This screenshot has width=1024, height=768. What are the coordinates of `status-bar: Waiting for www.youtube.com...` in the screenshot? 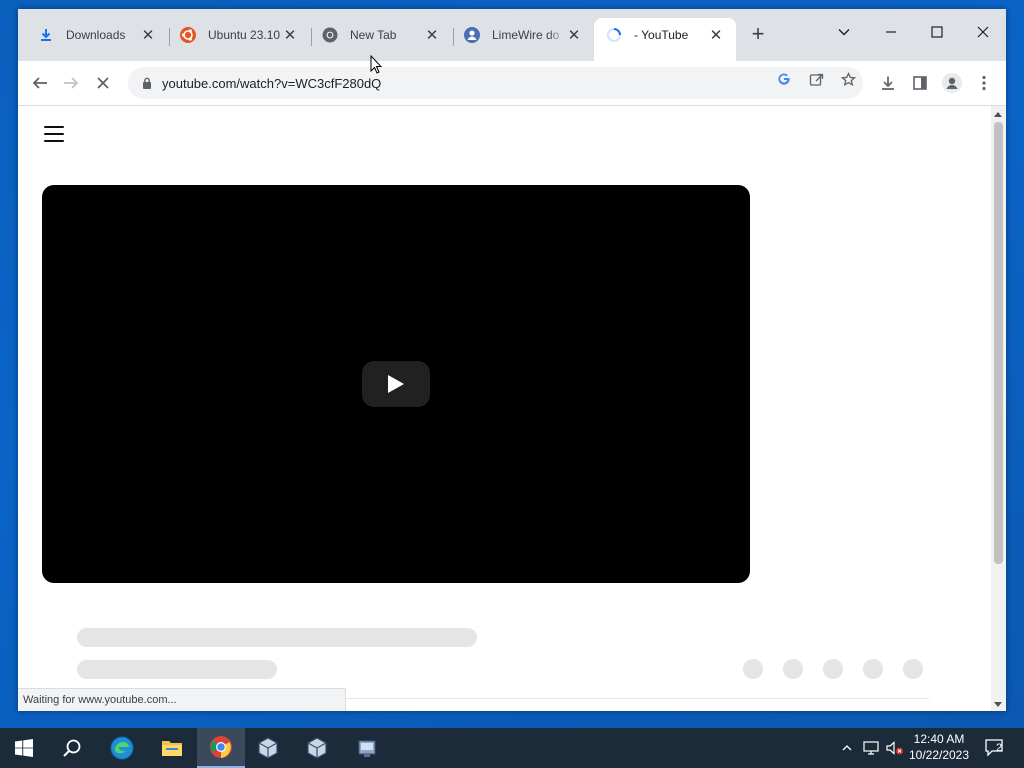 It's located at (182, 699).